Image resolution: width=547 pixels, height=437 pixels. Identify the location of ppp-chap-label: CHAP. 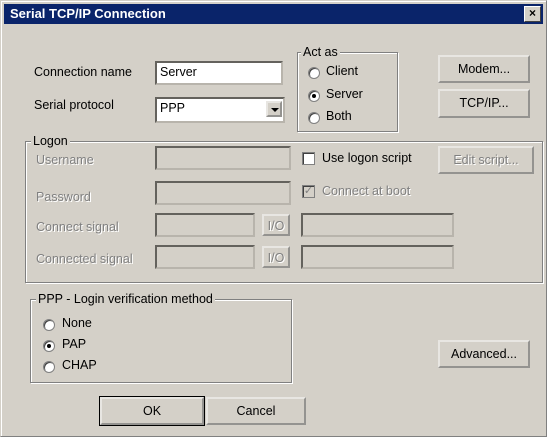
(79, 365).